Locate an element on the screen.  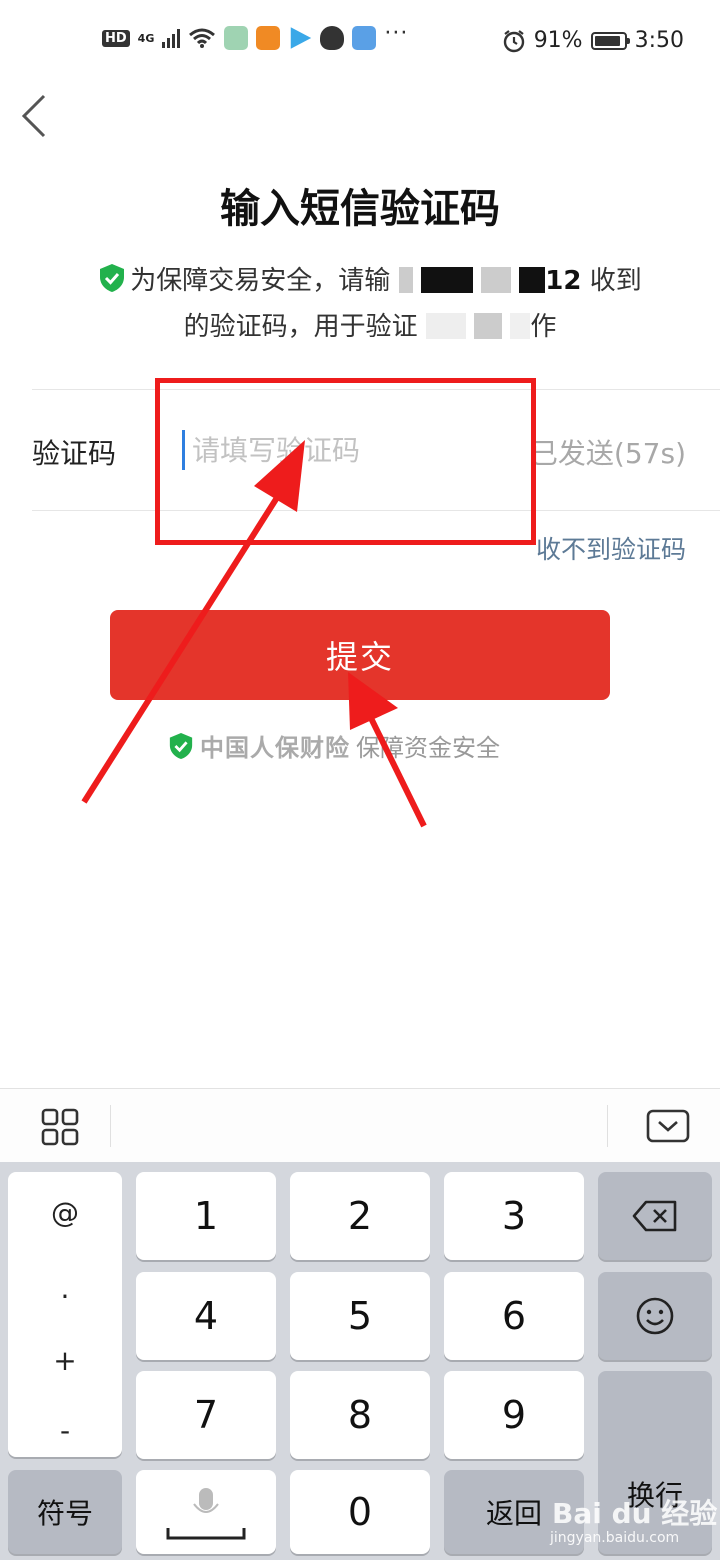
submit-button: 提交 is located at coordinates (360, 655).